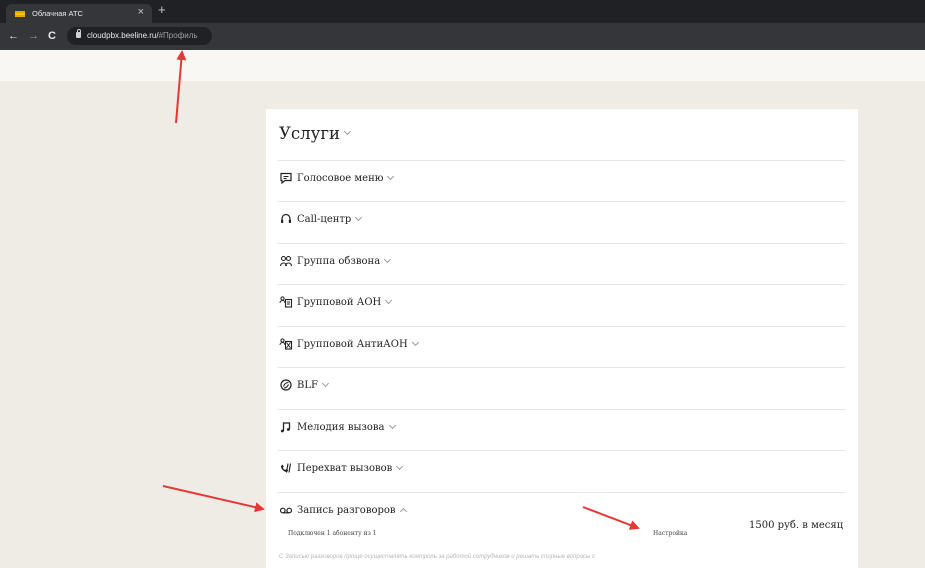 This screenshot has width=925, height=568. Describe the element at coordinates (462, 65) in the screenshot. I see `page-header-band` at that location.